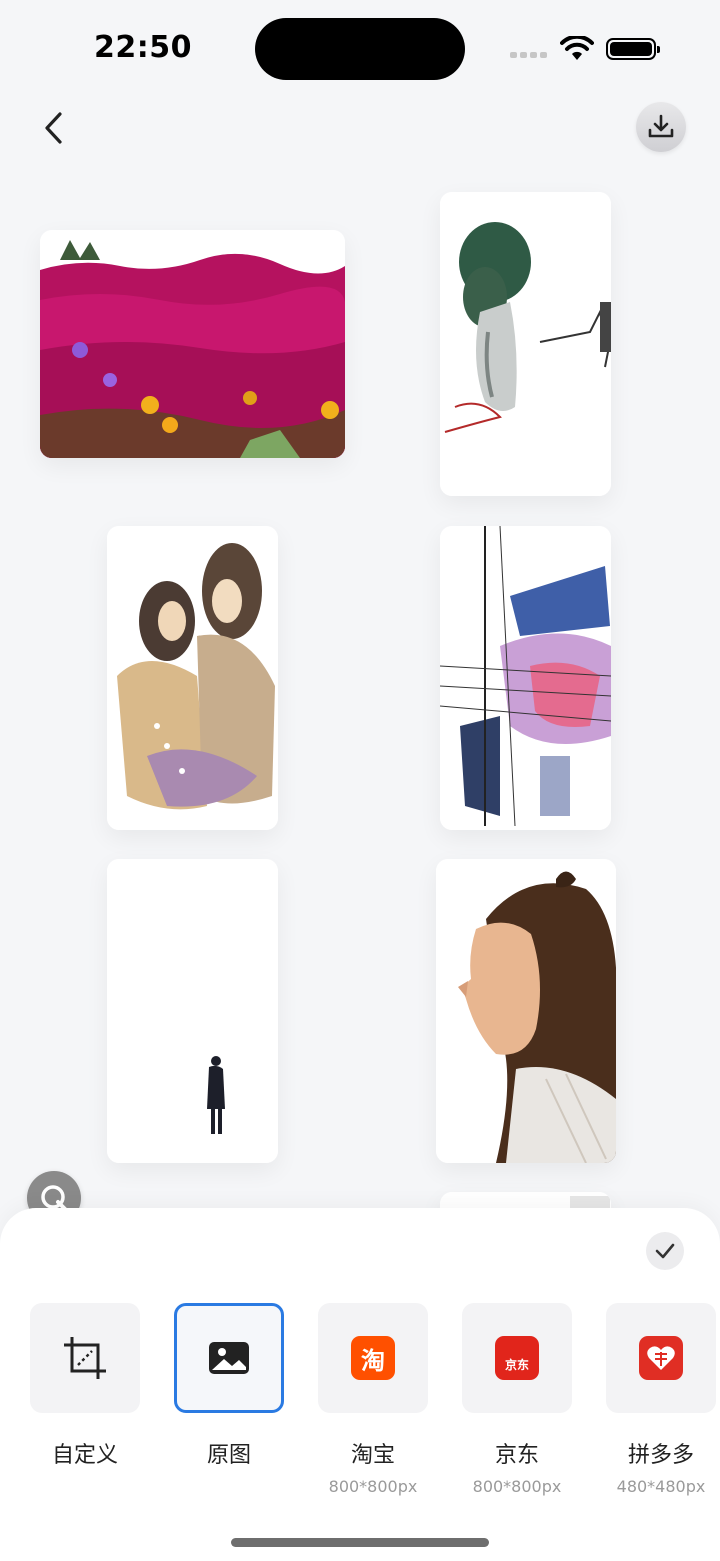 Image resolution: width=720 pixels, height=1561 pixels. Describe the element at coordinates (192, 1011) in the screenshot. I see `gallery-image-lone-figure` at that location.